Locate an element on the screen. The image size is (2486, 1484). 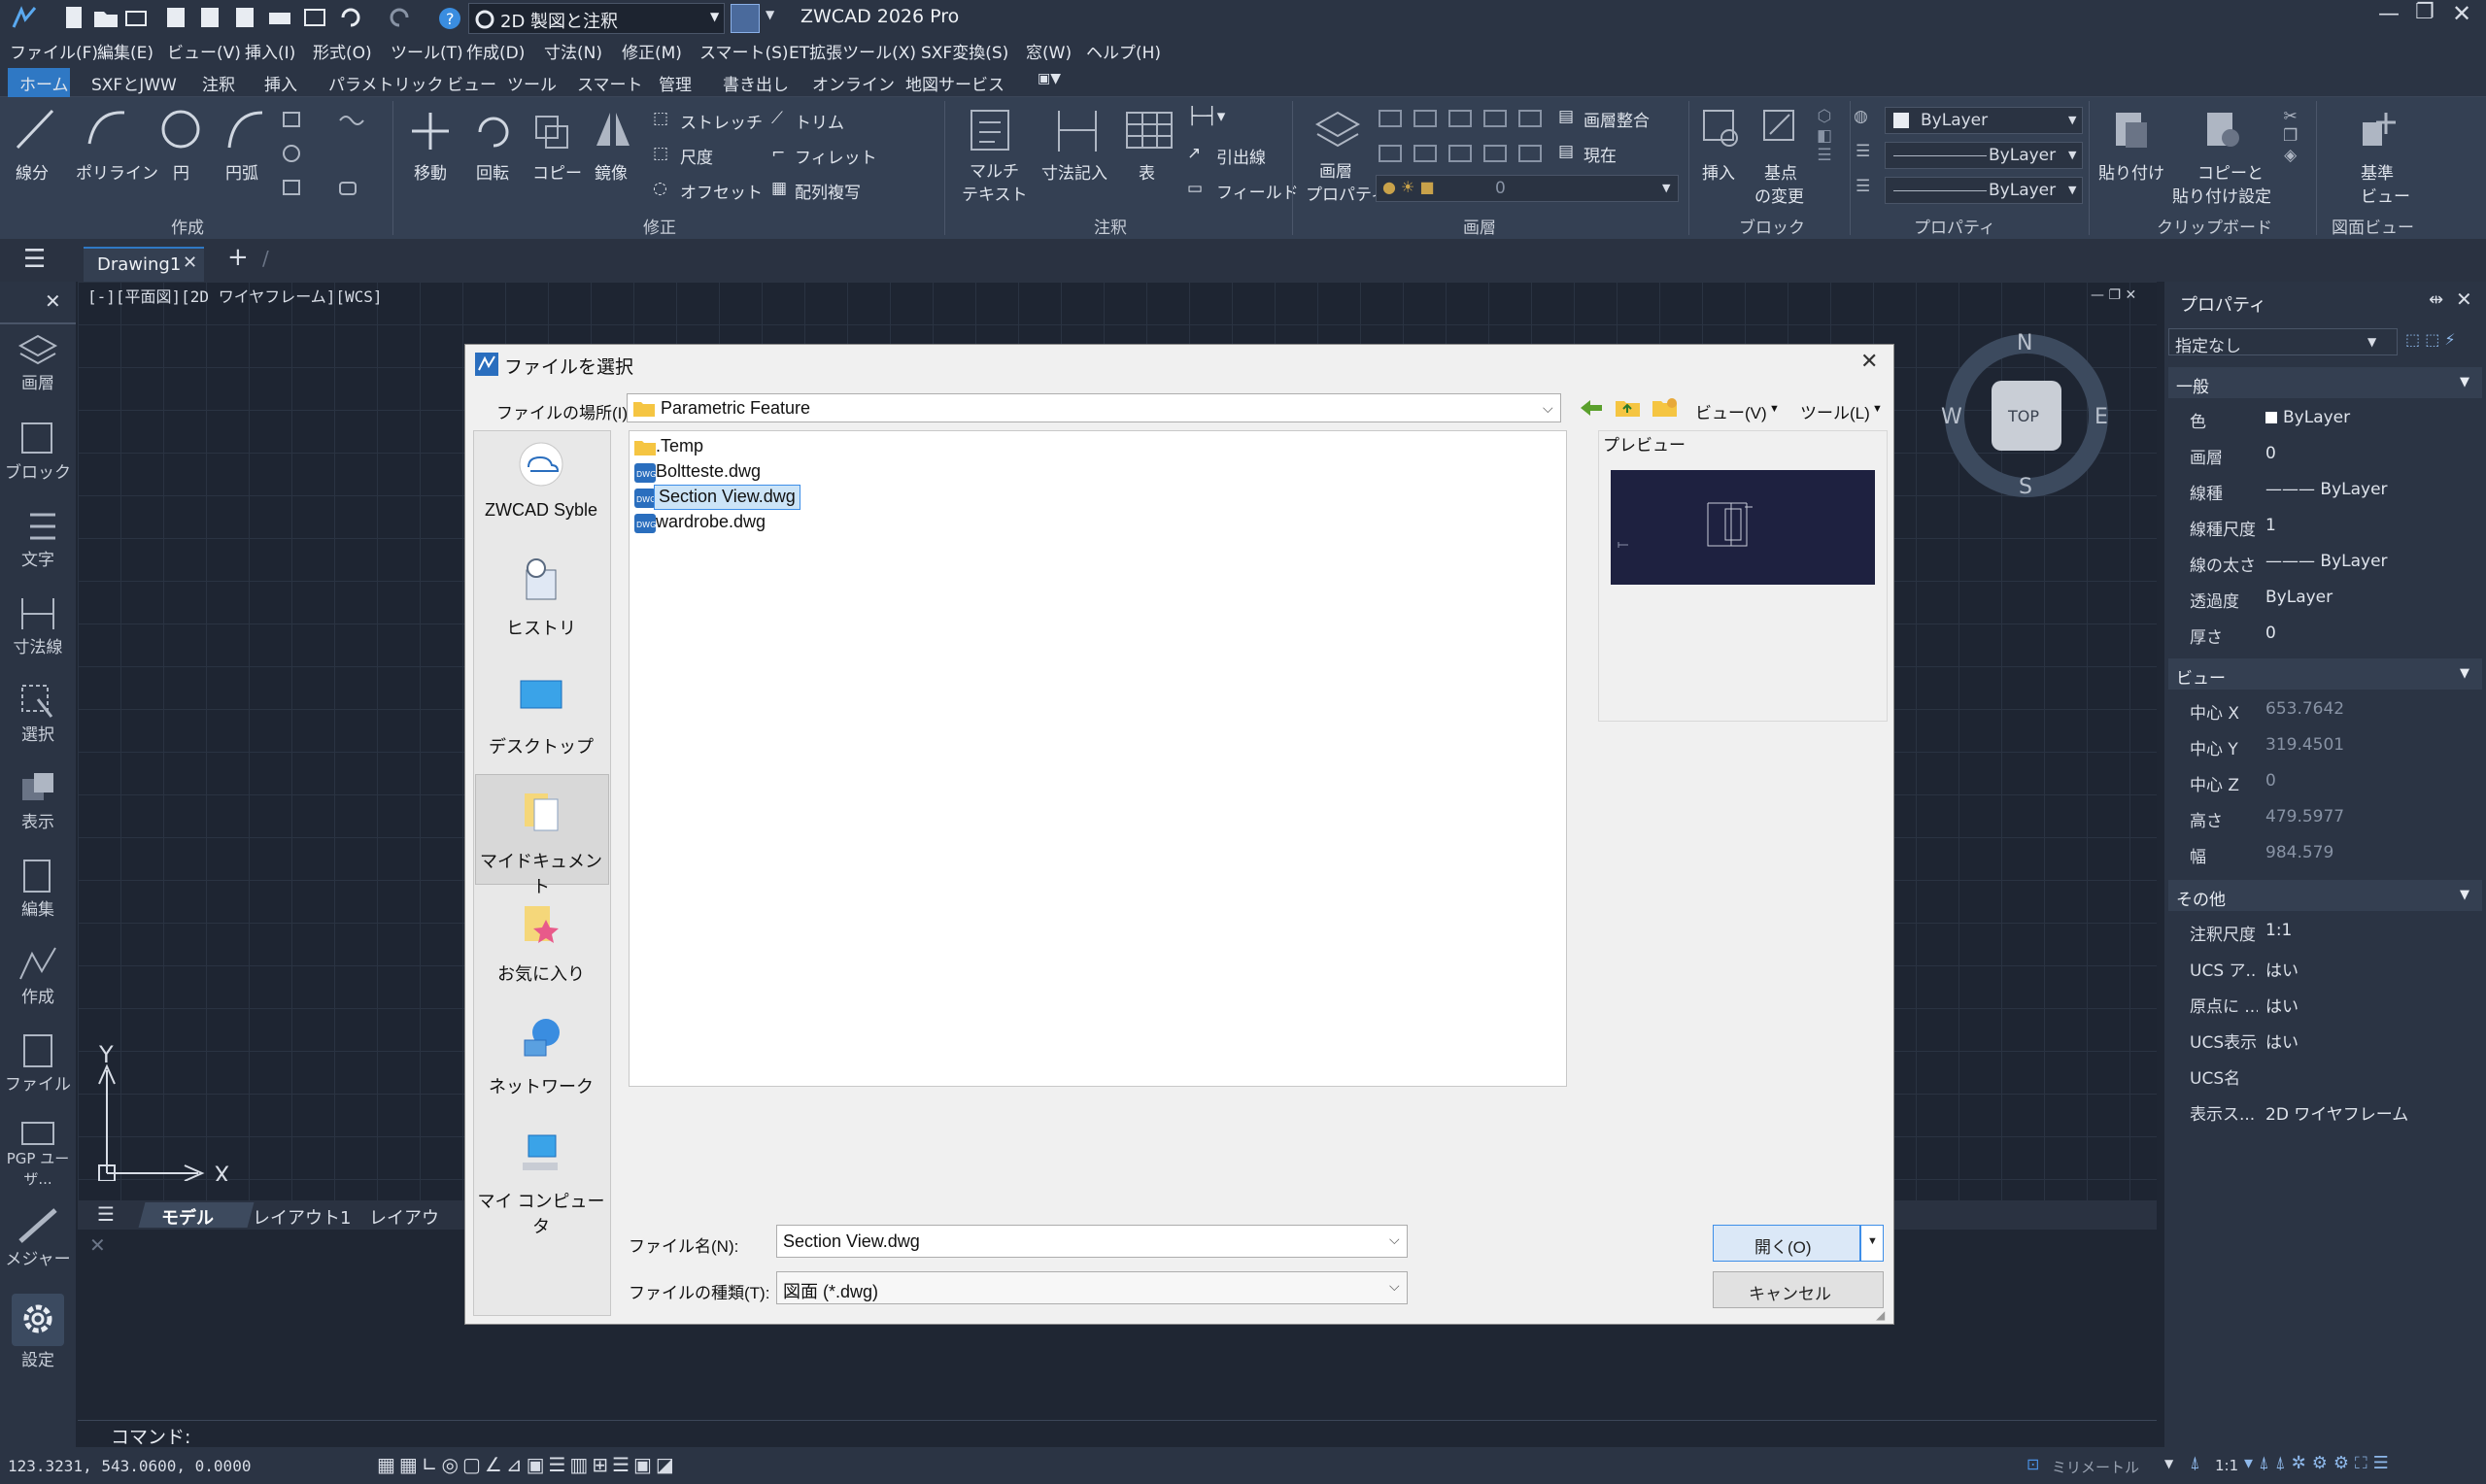
www-open-icon is located at coordinates (136, 18).